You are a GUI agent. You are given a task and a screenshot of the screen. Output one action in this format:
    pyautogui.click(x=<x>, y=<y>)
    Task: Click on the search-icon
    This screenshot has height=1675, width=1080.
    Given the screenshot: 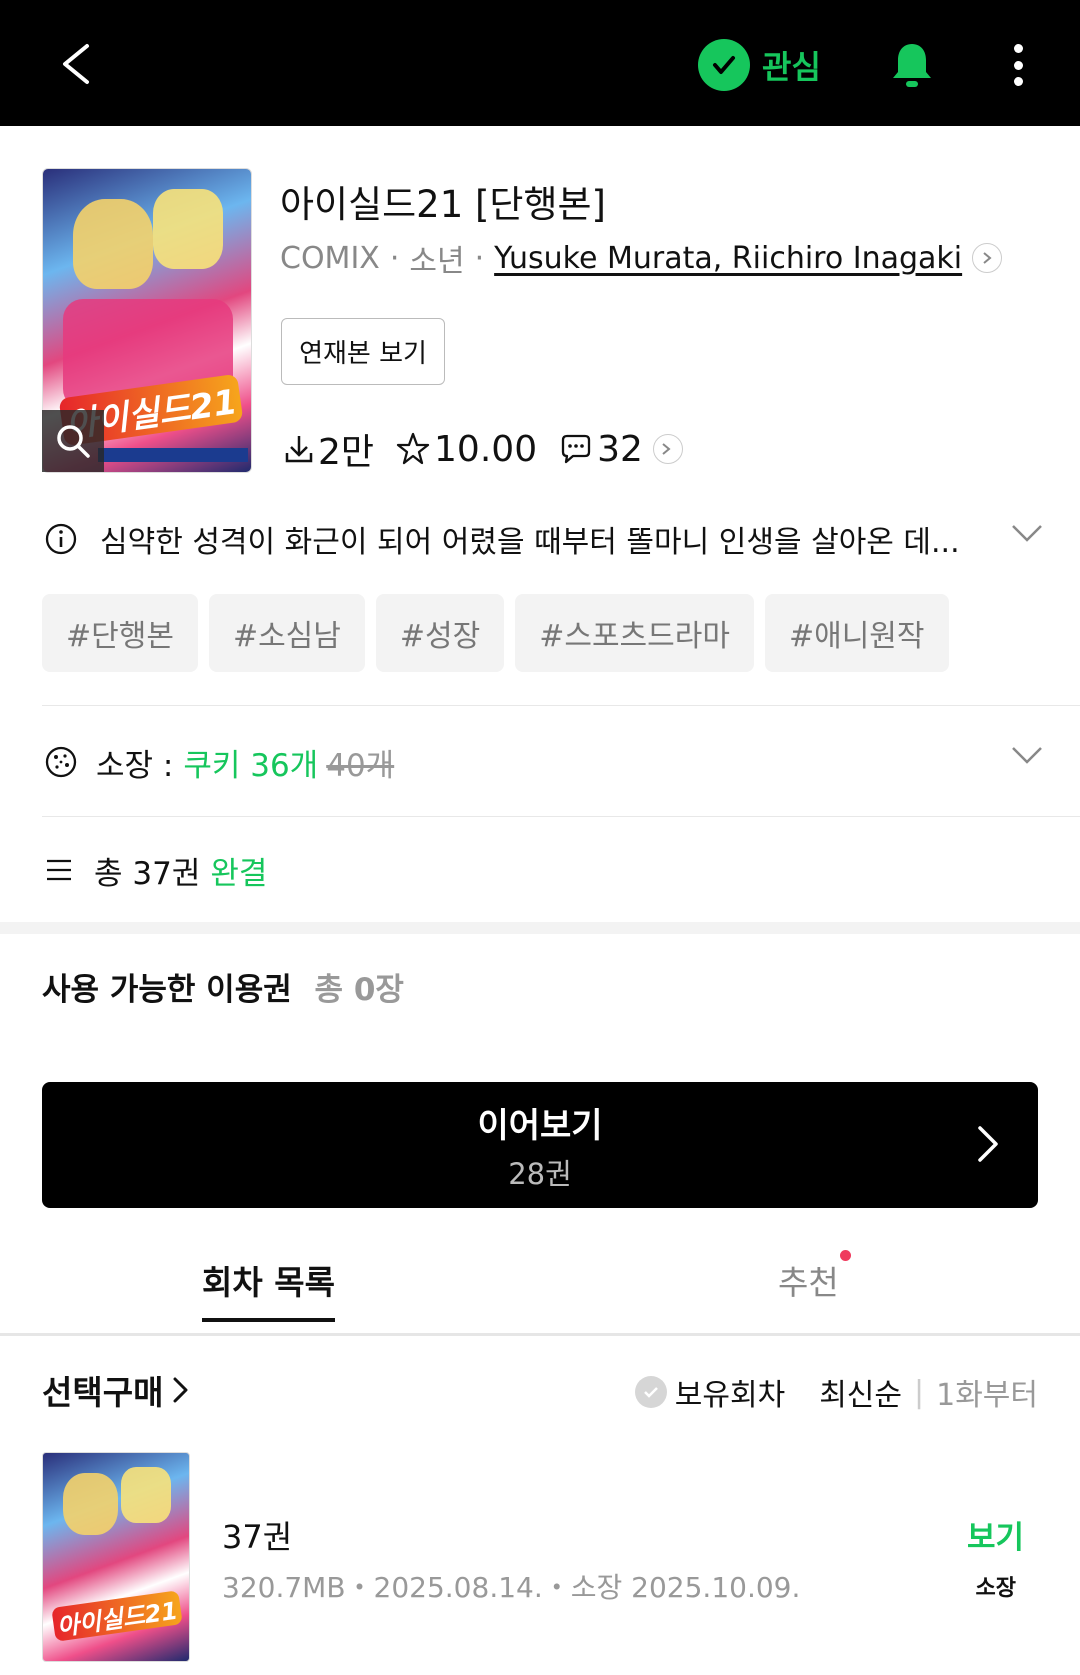 What is the action you would take?
    pyautogui.click(x=73, y=441)
    